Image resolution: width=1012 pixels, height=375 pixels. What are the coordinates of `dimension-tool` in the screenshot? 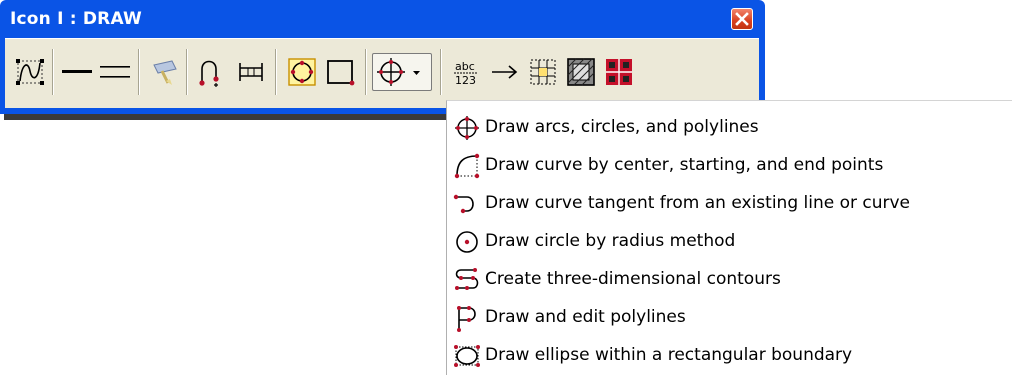 It's located at (251, 72).